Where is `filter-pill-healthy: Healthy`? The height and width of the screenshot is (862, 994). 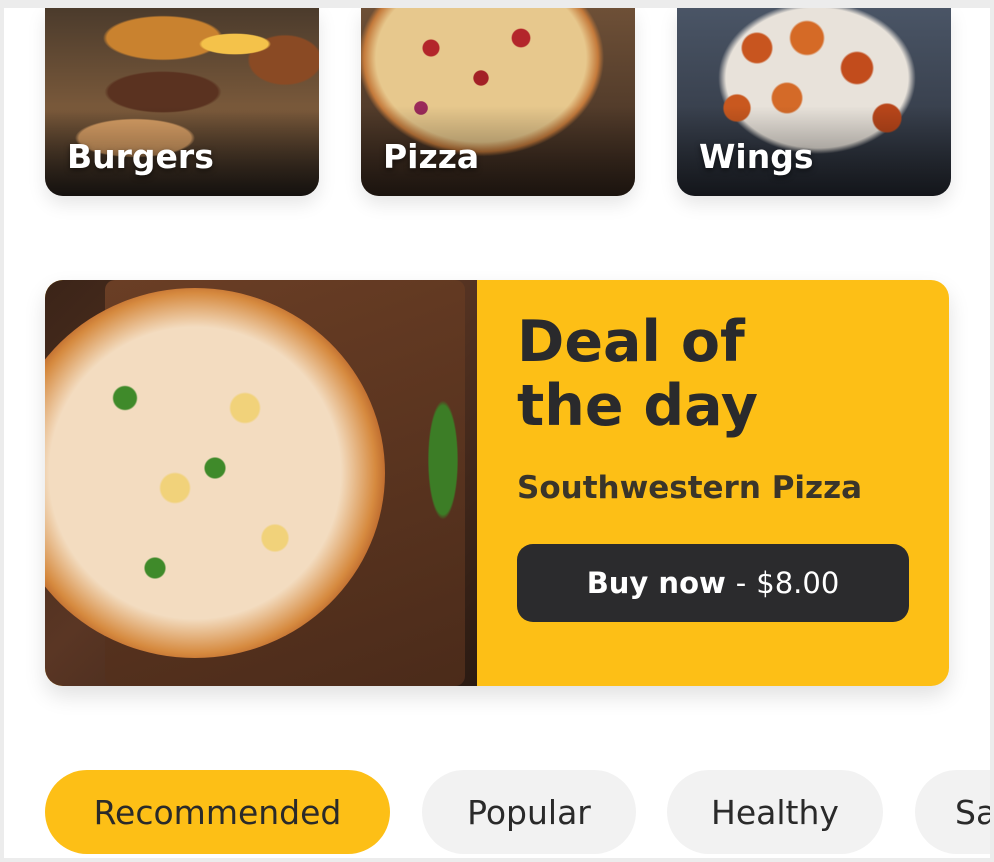
filter-pill-healthy: Healthy is located at coordinates (775, 812).